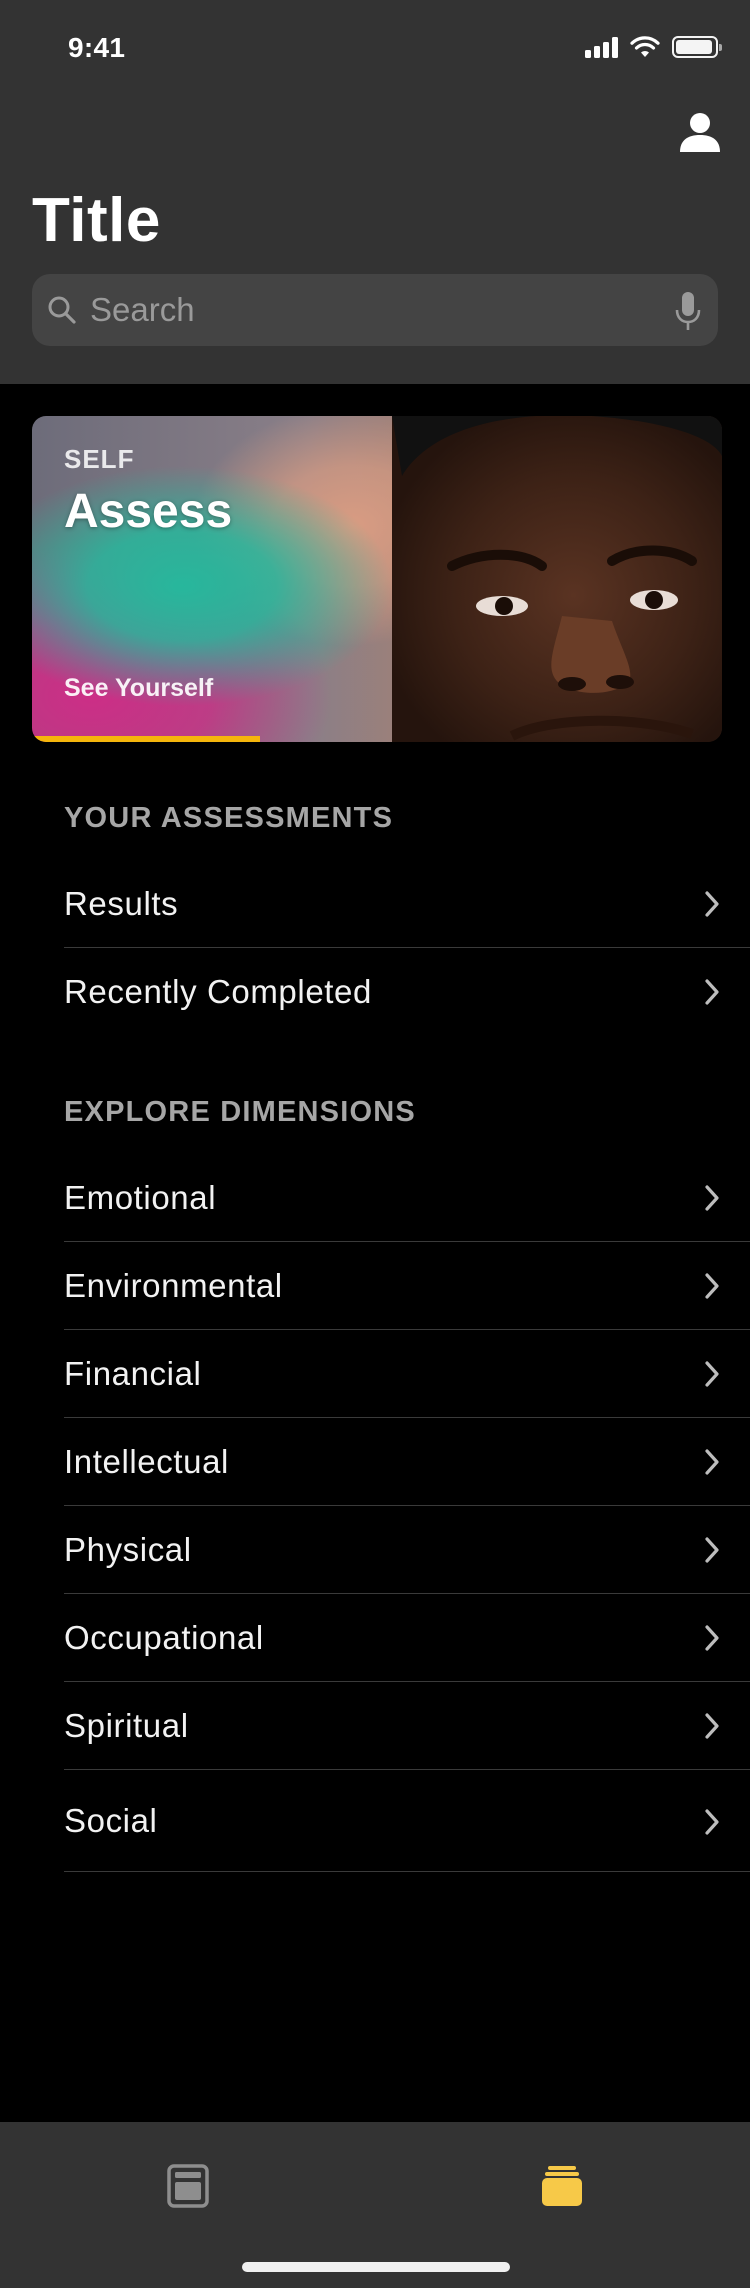  Describe the element at coordinates (121, 903) in the screenshot. I see `list-item-label: Results` at that location.